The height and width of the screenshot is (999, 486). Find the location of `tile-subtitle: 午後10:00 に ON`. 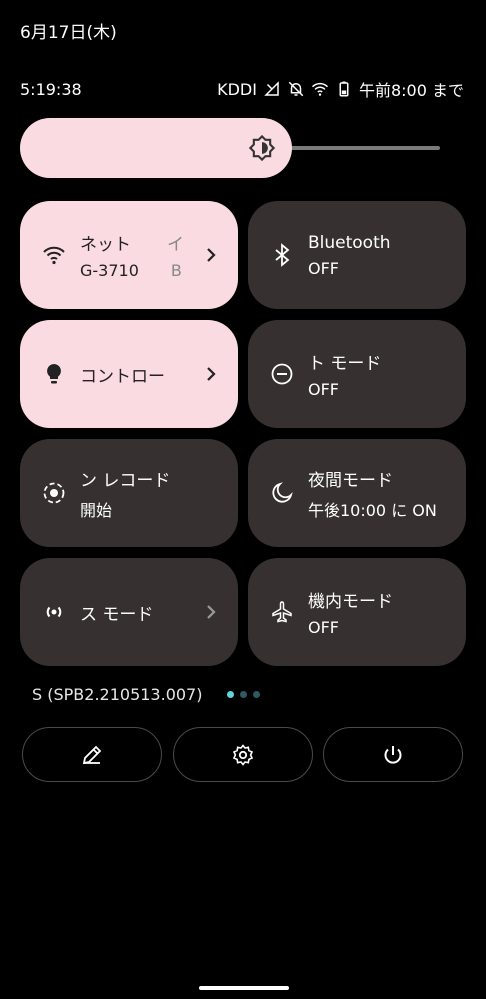

tile-subtitle: 午後10:00 に ON is located at coordinates (372, 510).